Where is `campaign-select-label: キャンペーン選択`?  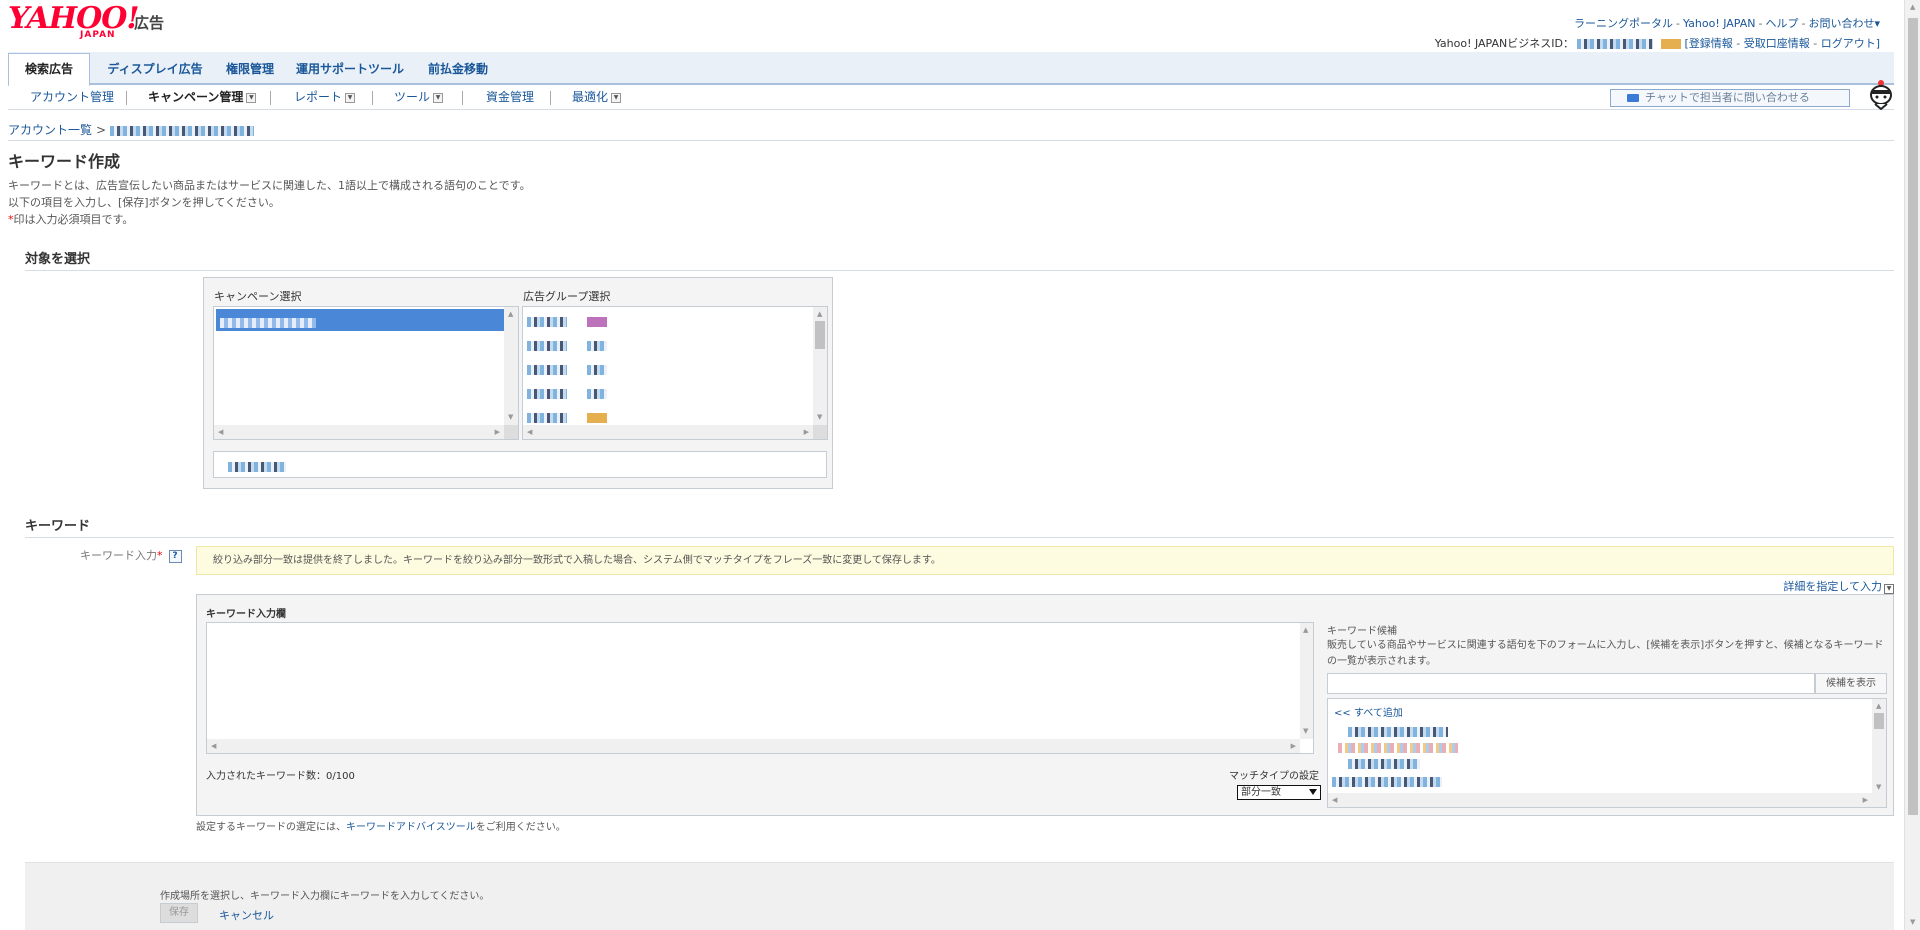
campaign-select-label: キャンペーン選択 is located at coordinates (258, 296).